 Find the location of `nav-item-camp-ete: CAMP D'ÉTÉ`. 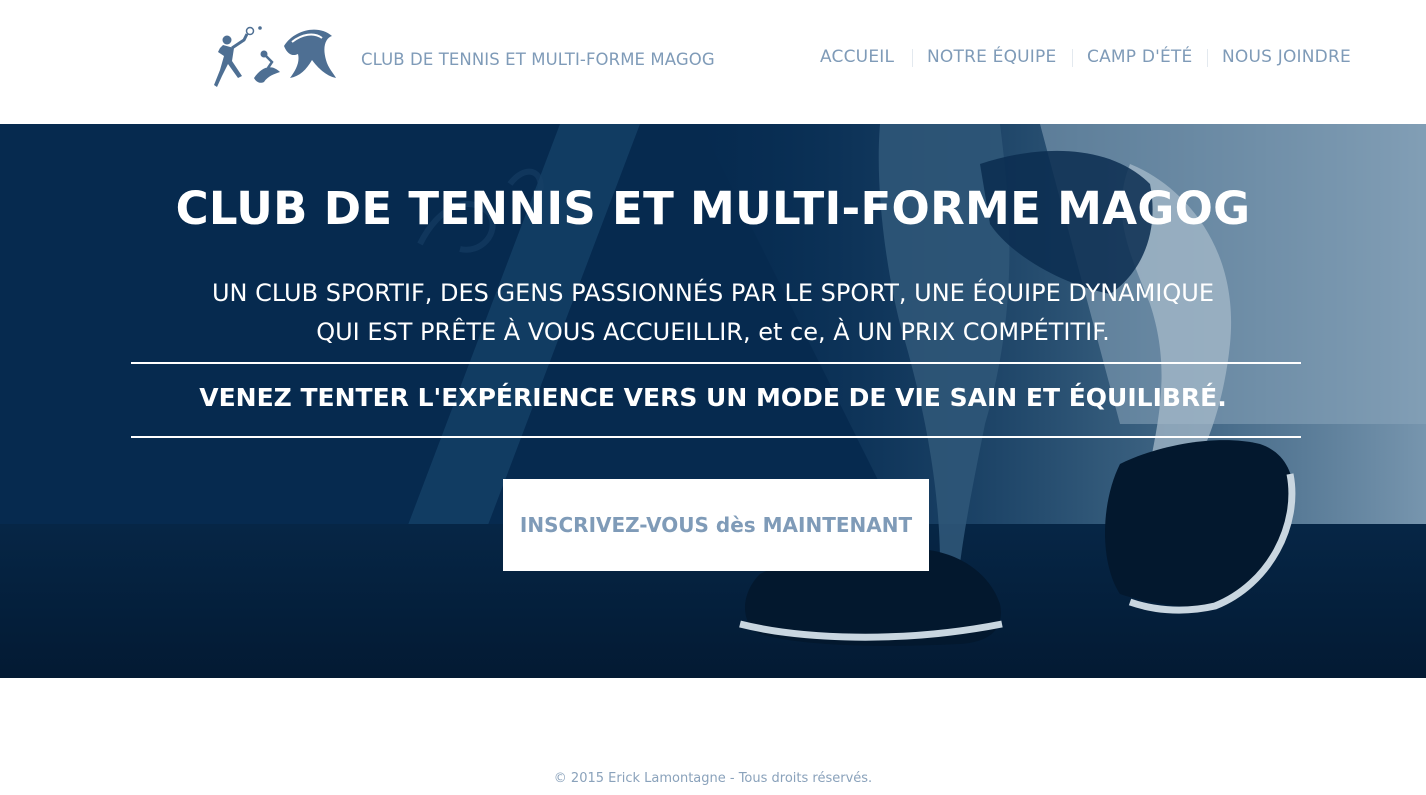

nav-item-camp-ete: CAMP D'ÉTÉ is located at coordinates (1139, 57).